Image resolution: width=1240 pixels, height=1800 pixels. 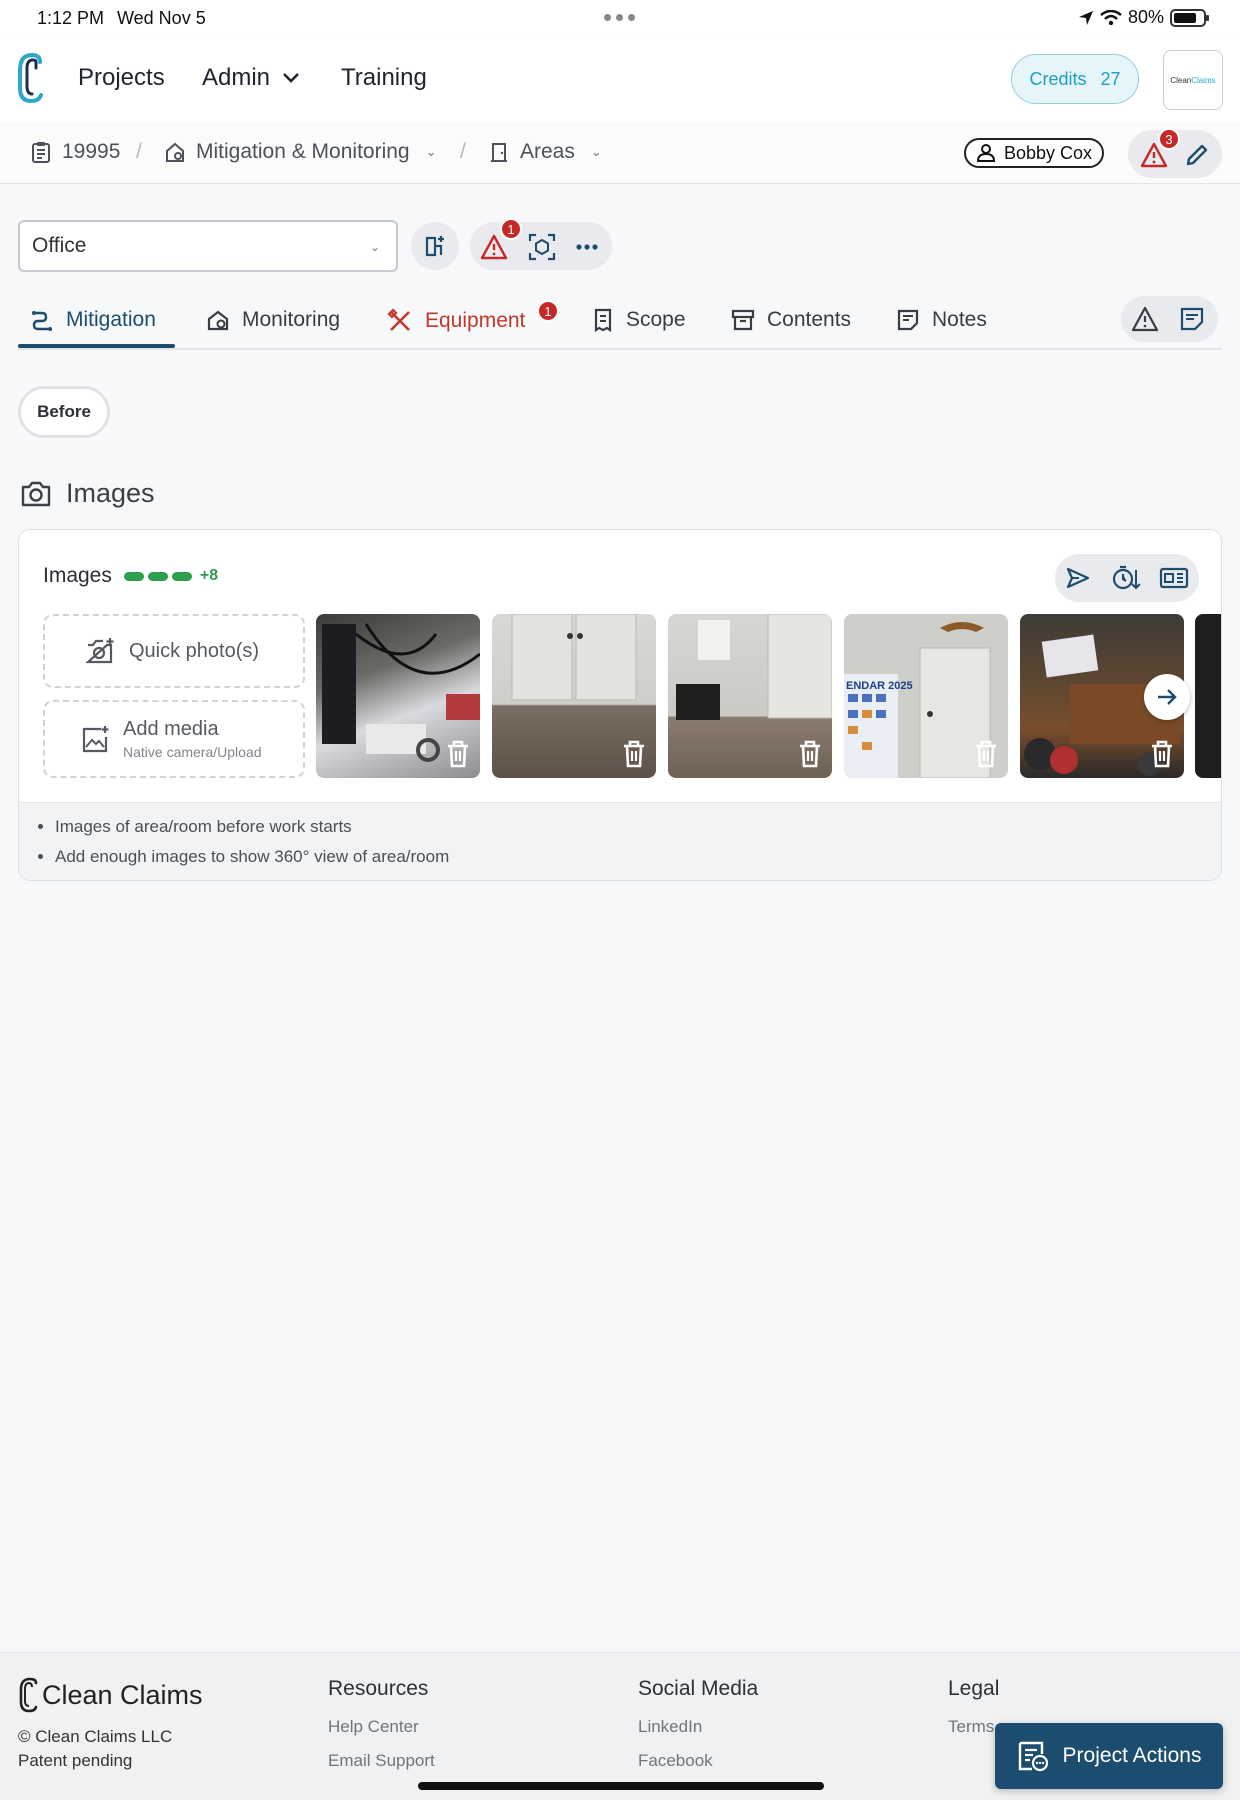 I want to click on credits-pill: Credits 27, so click(x=1075, y=79).